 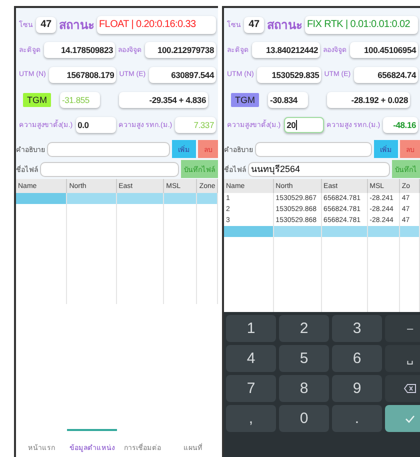 What do you see at coordinates (251, 388) in the screenshot?
I see `number-key: 7` at bounding box center [251, 388].